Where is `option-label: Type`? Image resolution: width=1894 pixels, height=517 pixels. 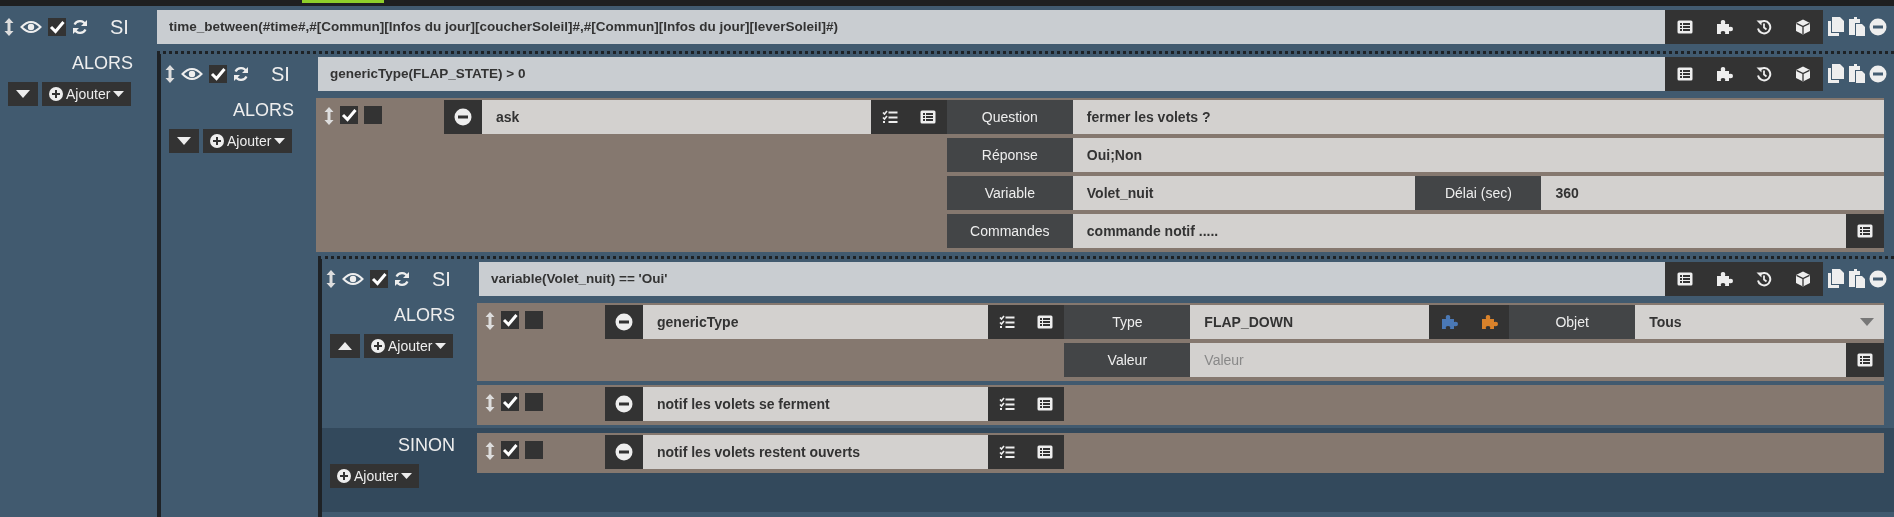
option-label: Type is located at coordinates (1127, 322).